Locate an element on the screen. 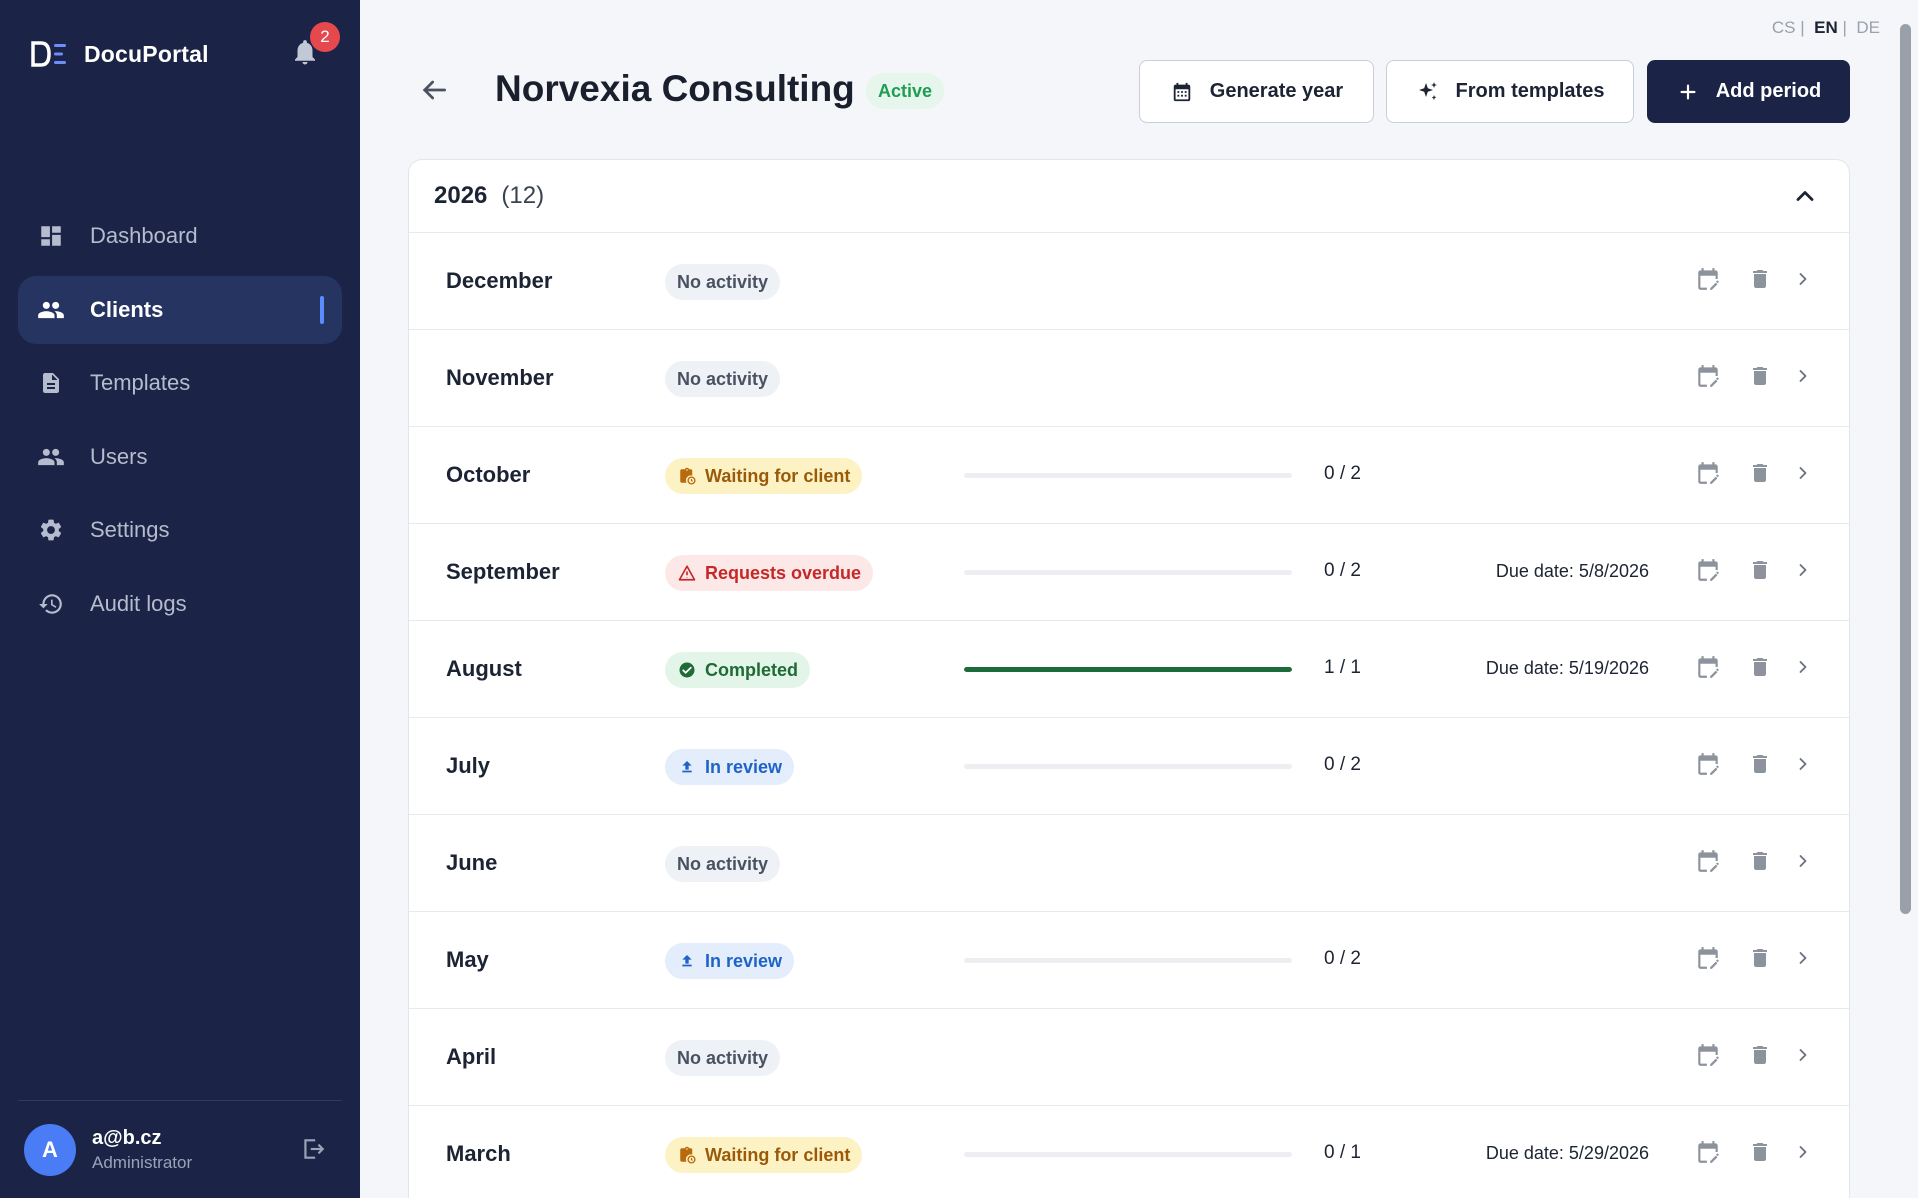 Image resolution: width=1918 pixels, height=1198 pixels. scrollbar-thumb is located at coordinates (1905, 469).